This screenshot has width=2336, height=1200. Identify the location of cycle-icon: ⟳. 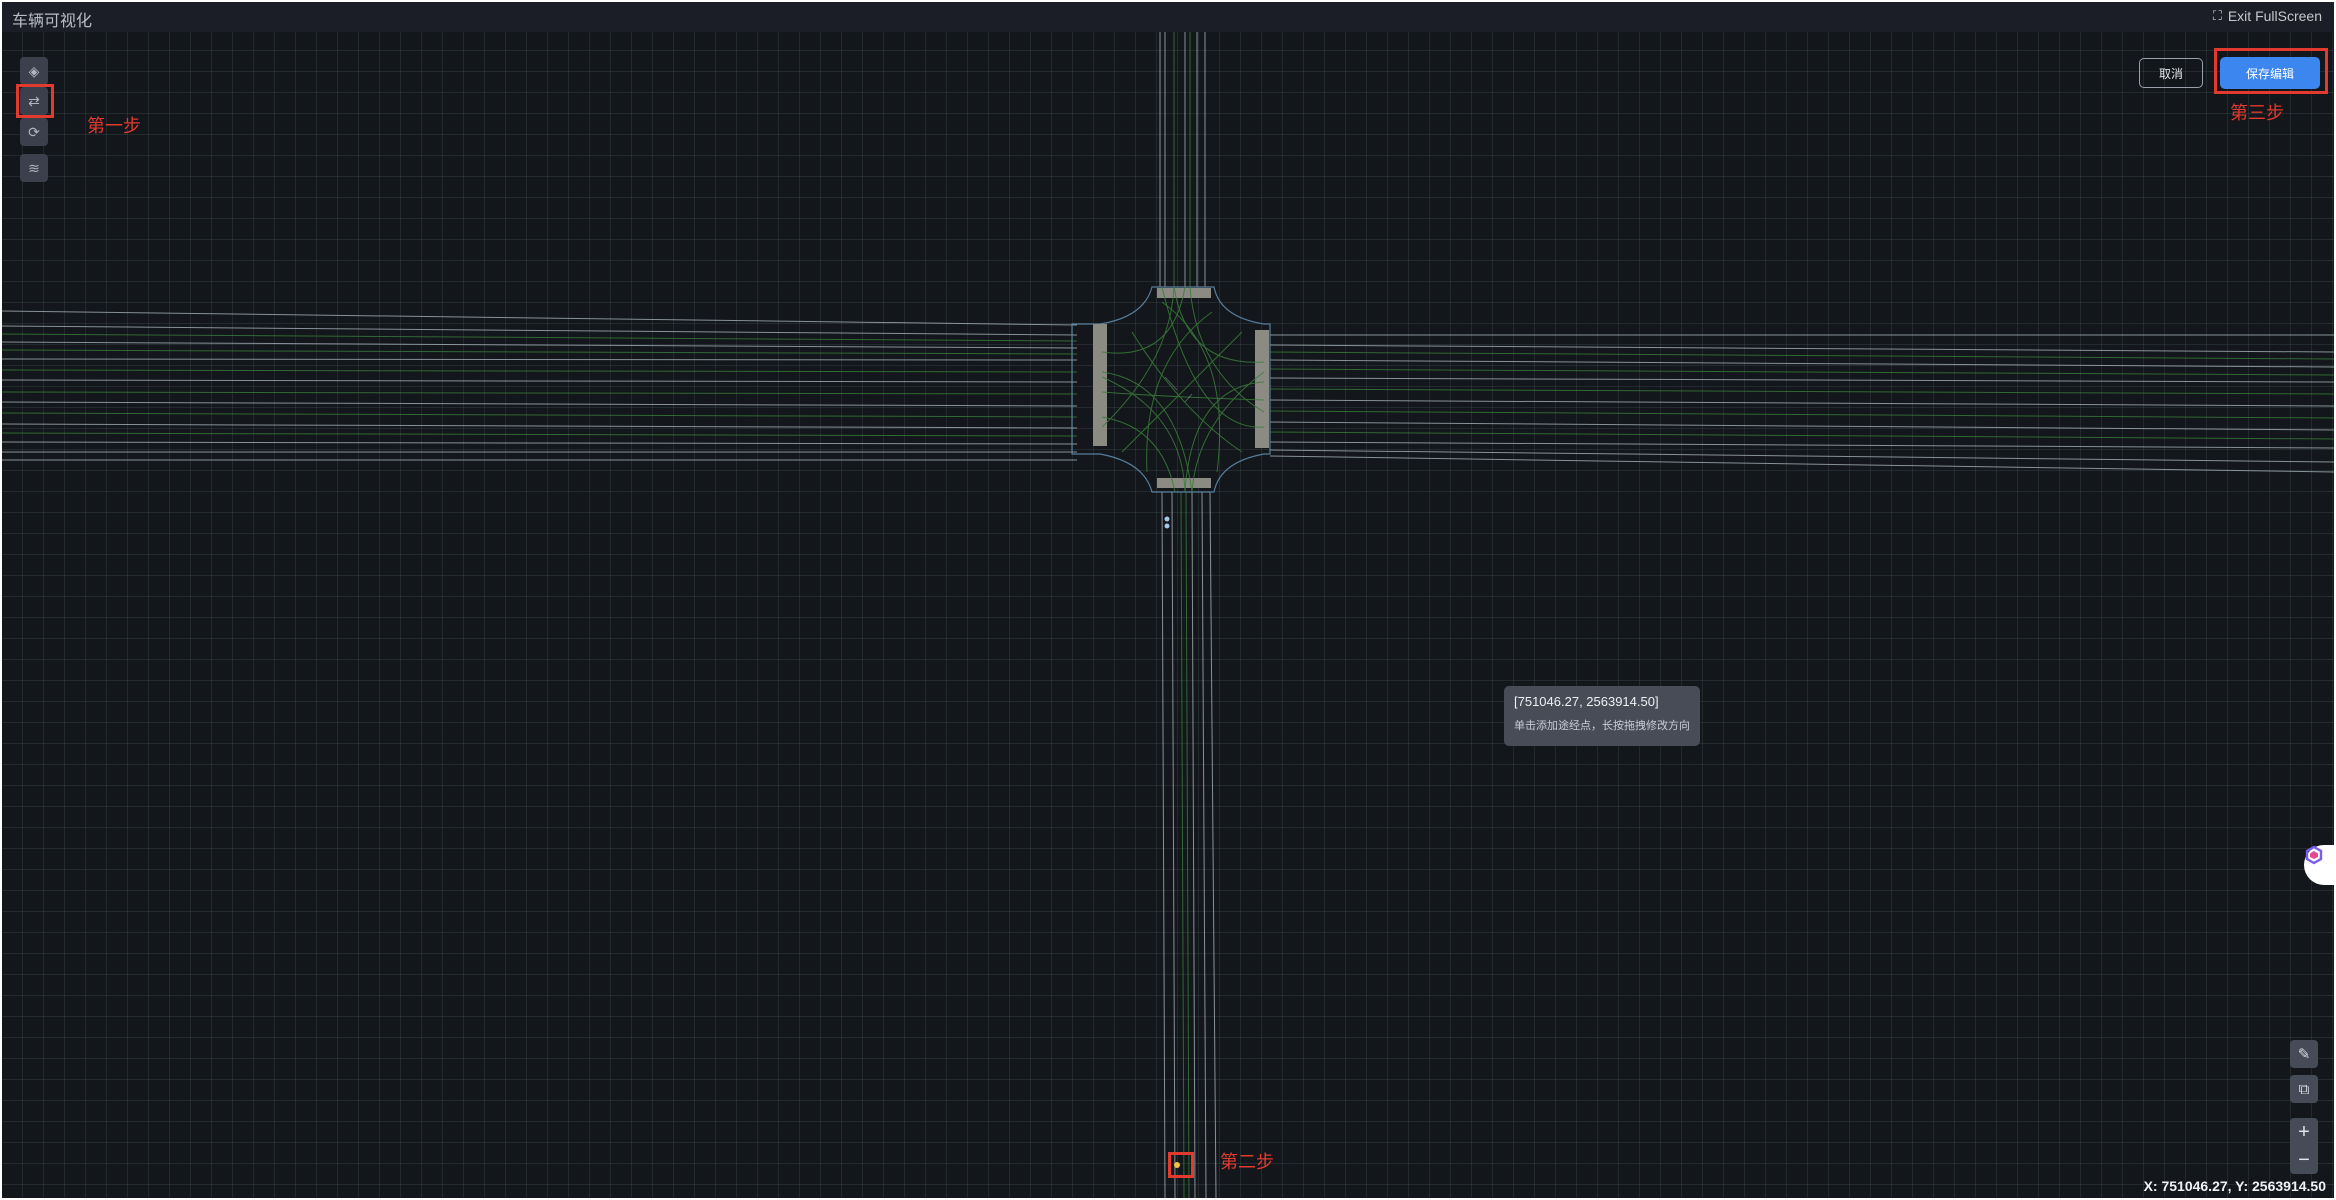
(34, 131).